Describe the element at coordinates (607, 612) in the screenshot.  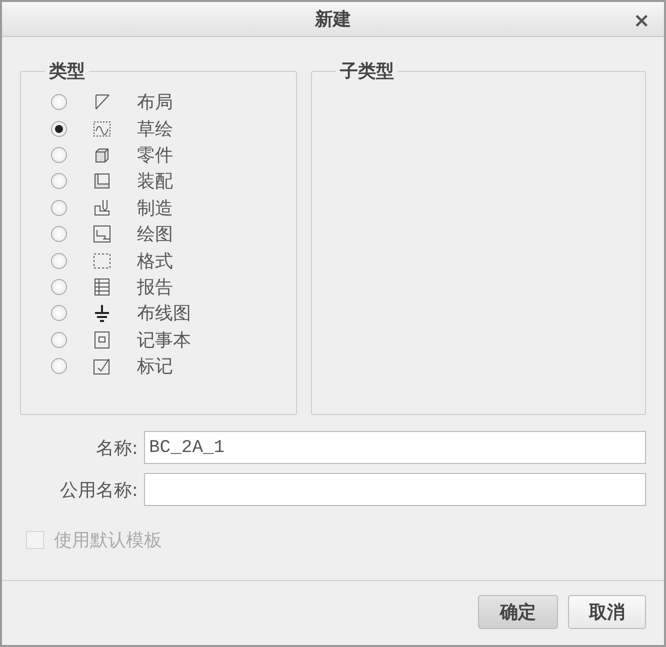
I see `cancel-button: 取消` at that location.